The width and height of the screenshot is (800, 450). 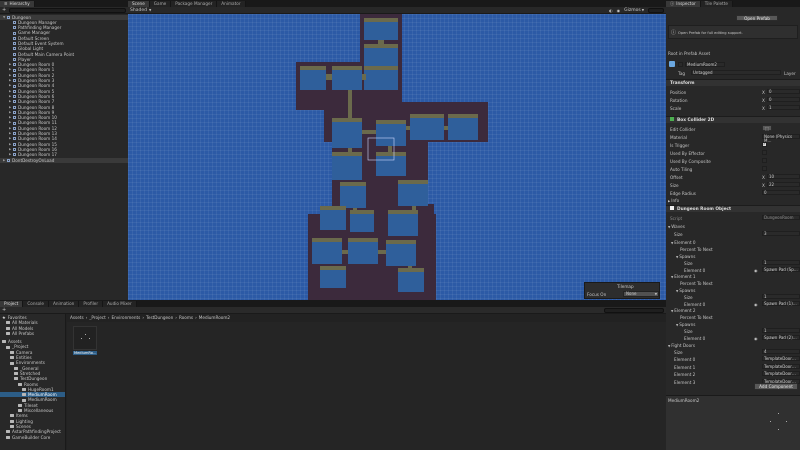 What do you see at coordinates (676, 226) in the screenshot?
I see `waves-foldout: ▼ Waves` at bounding box center [676, 226].